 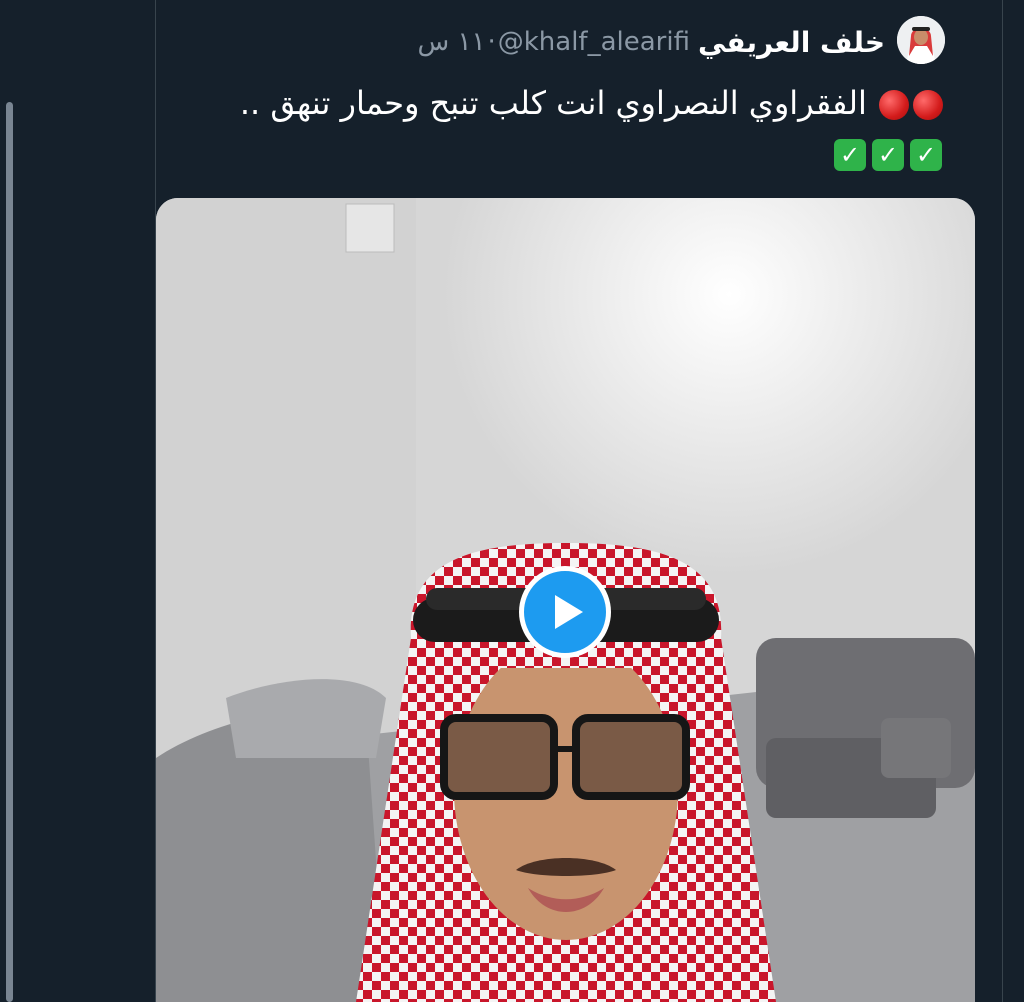 I want to click on author-display-name: خلف العريفي, so click(x=791, y=42).